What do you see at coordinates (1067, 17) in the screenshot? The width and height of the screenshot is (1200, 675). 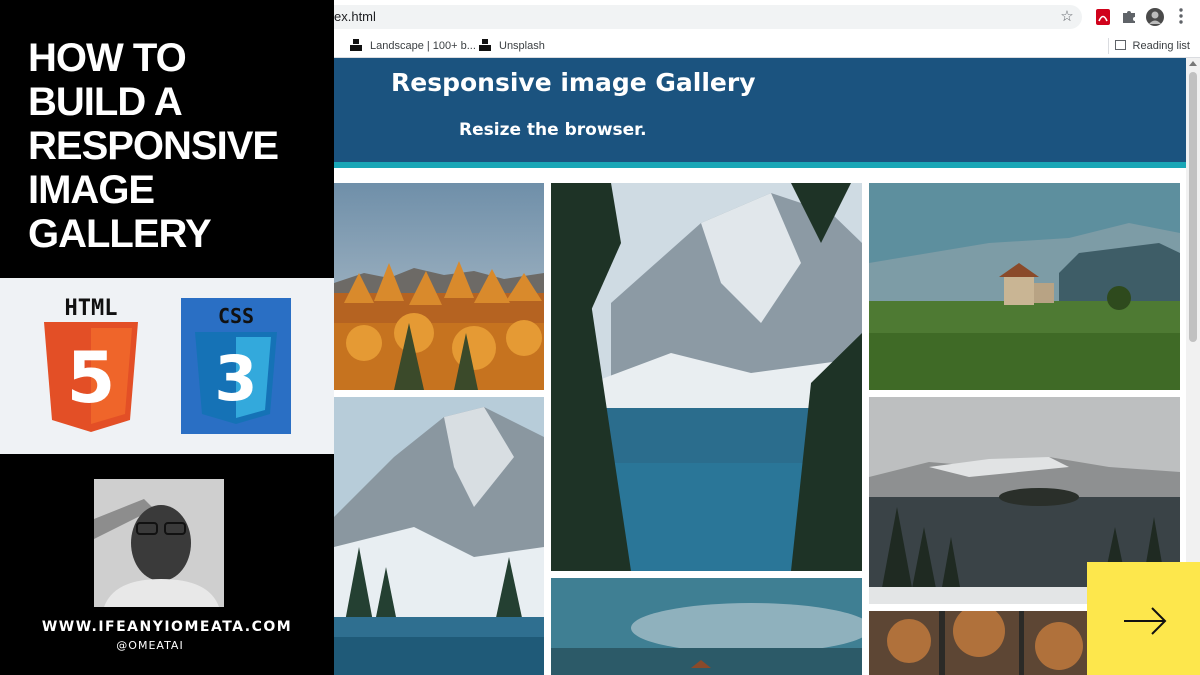 I see `star-icon: ☆` at bounding box center [1067, 17].